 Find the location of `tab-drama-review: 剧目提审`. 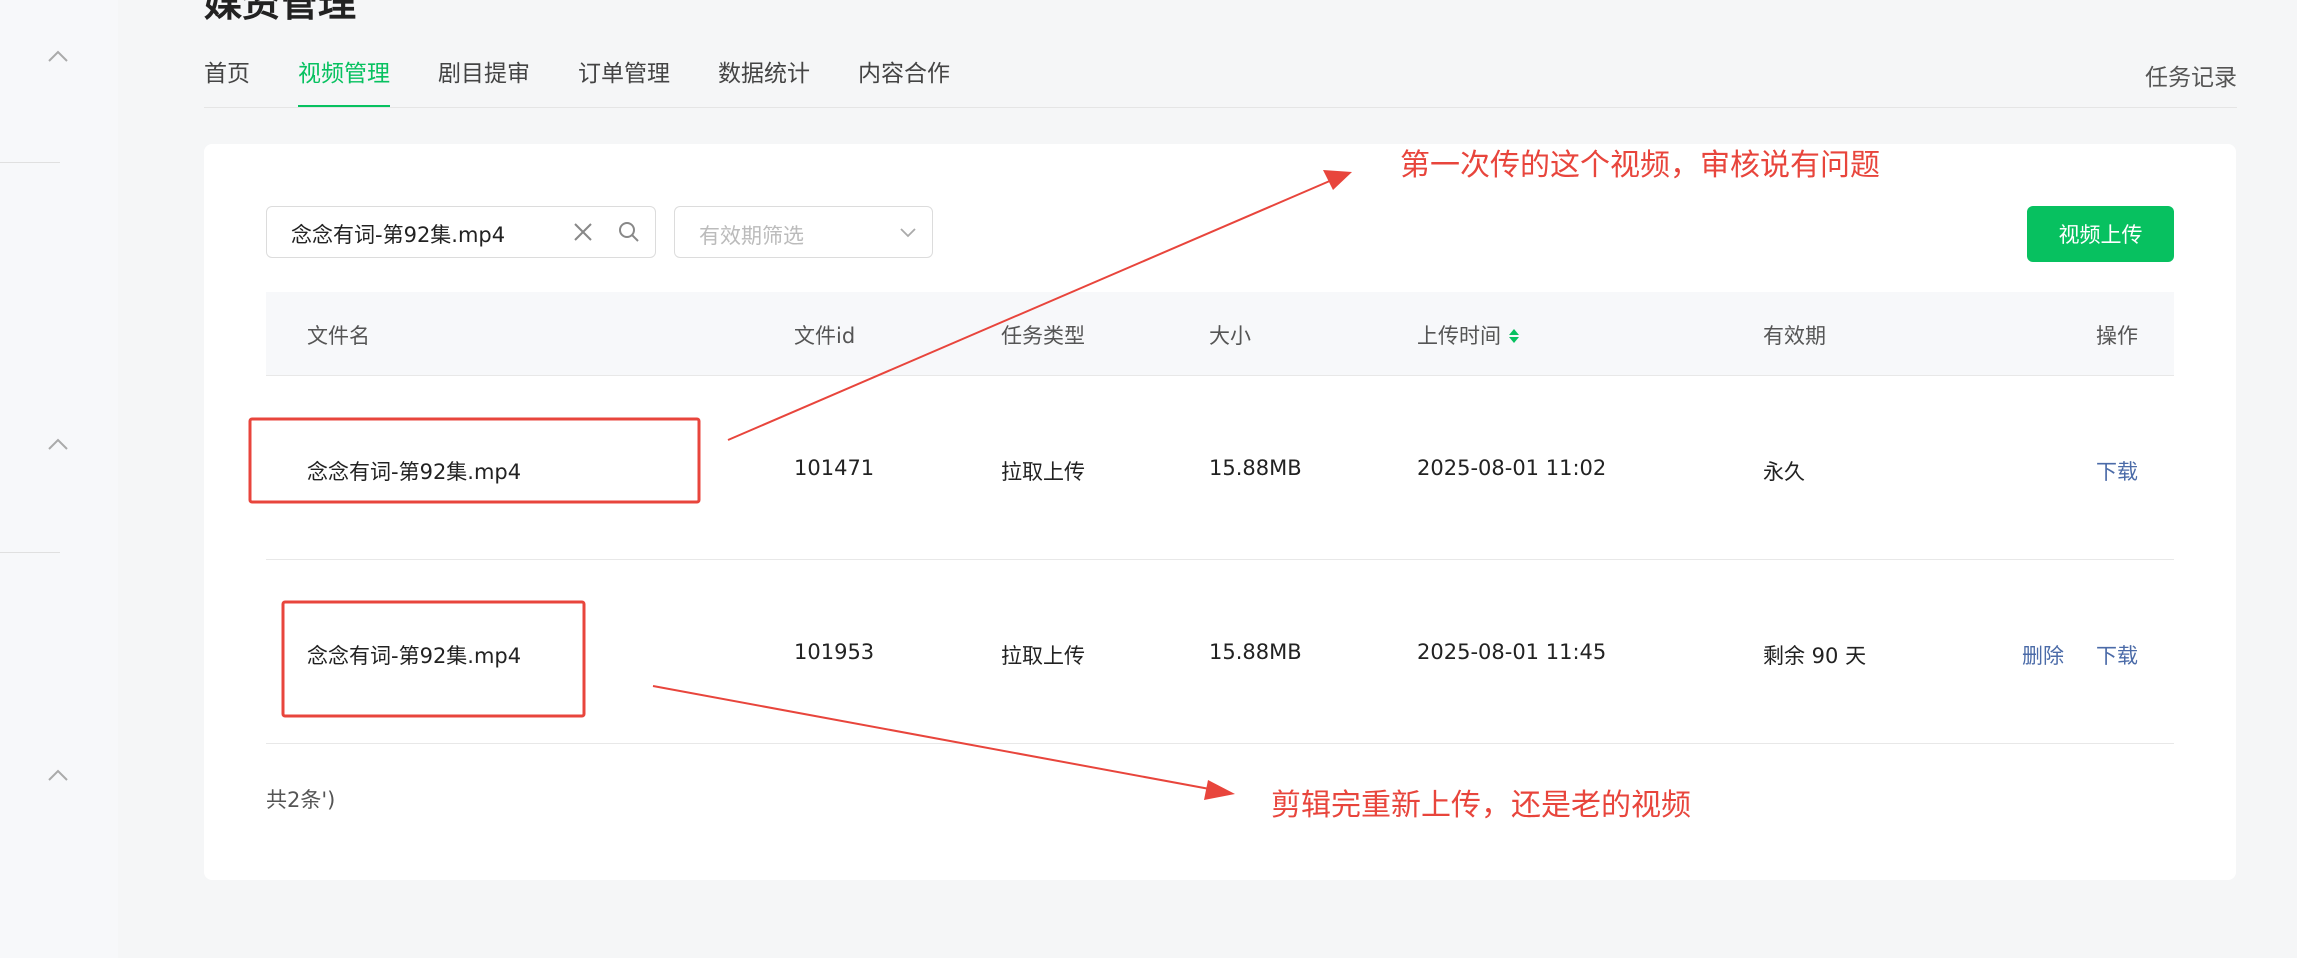

tab-drama-review: 剧目提审 is located at coordinates (484, 81).